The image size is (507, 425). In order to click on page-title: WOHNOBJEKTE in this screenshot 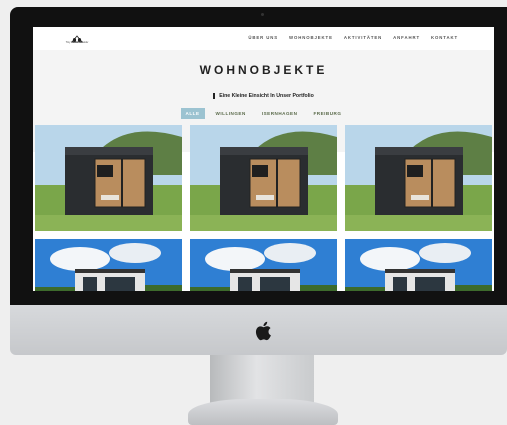, I will do `click(263, 70)`.